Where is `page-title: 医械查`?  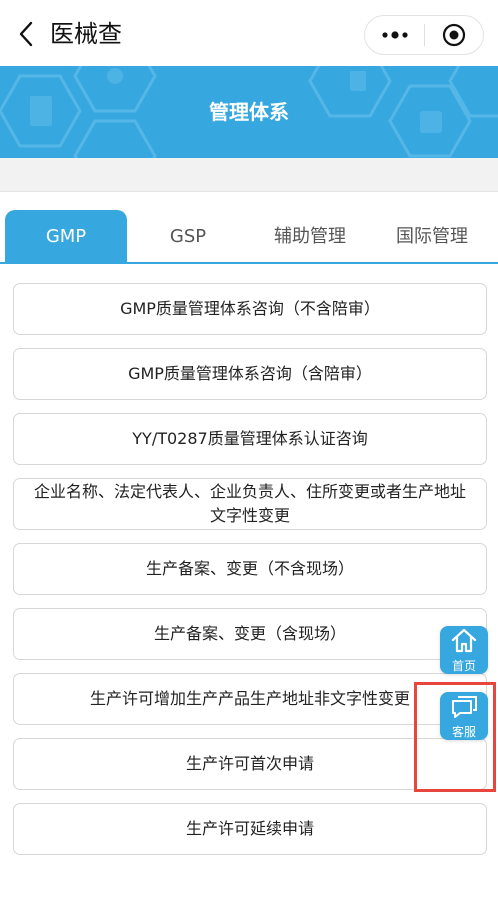 page-title: 医械查 is located at coordinates (86, 34).